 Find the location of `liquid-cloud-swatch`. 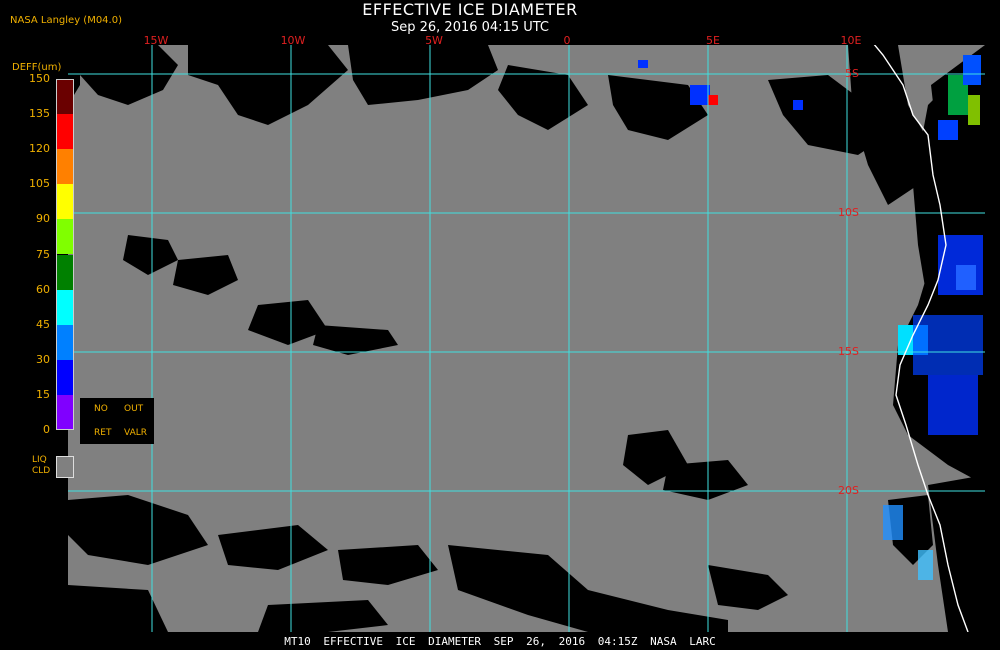

liquid-cloud-swatch is located at coordinates (65, 467).